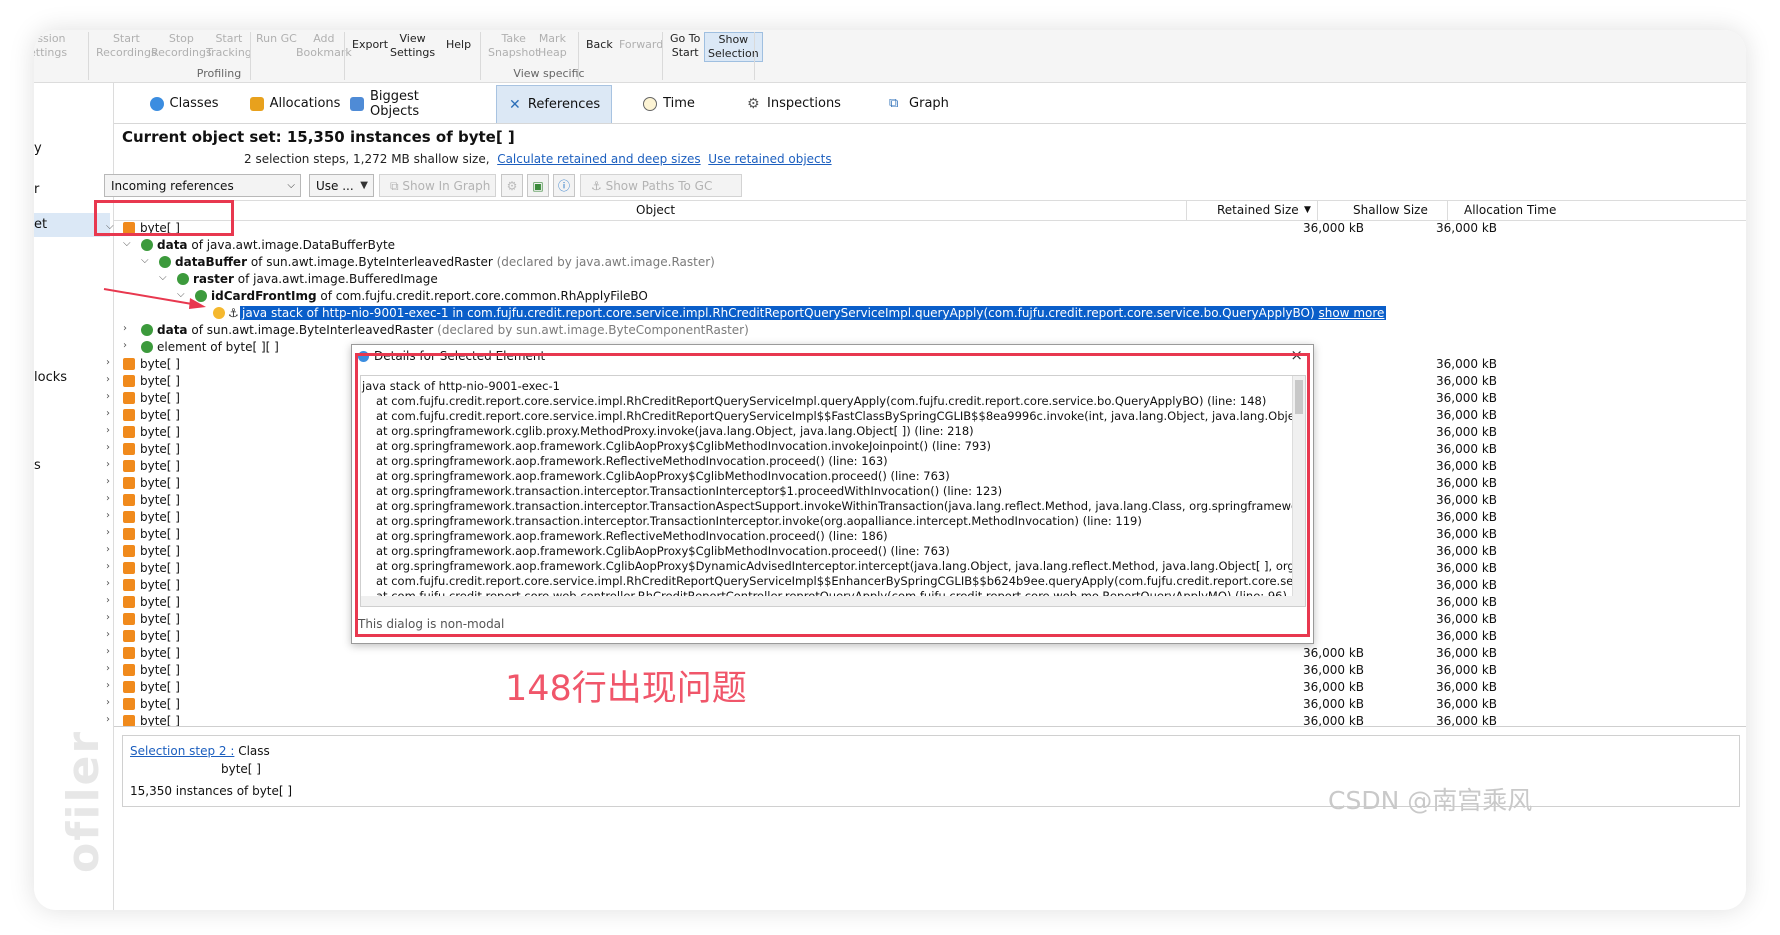  What do you see at coordinates (930, 279) in the screenshot?
I see `tree-row: ⌵ raster of java.awt.image.BufferedImage` at bounding box center [930, 279].